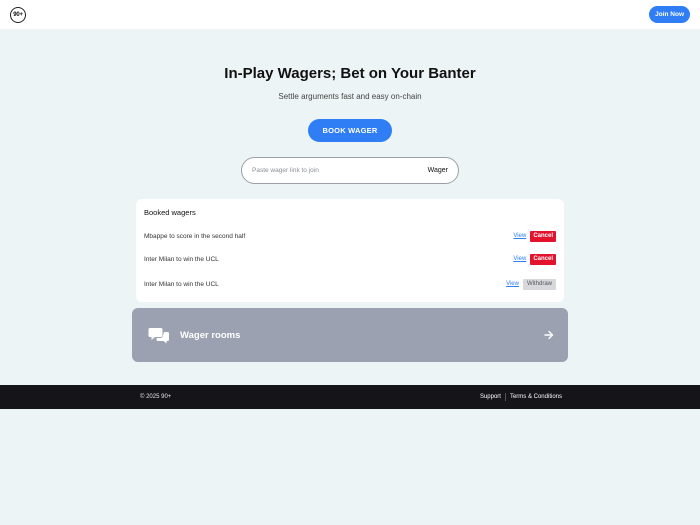 This screenshot has height=525, width=700. Describe the element at coordinates (340, 170) in the screenshot. I see `wager-link-input` at that location.